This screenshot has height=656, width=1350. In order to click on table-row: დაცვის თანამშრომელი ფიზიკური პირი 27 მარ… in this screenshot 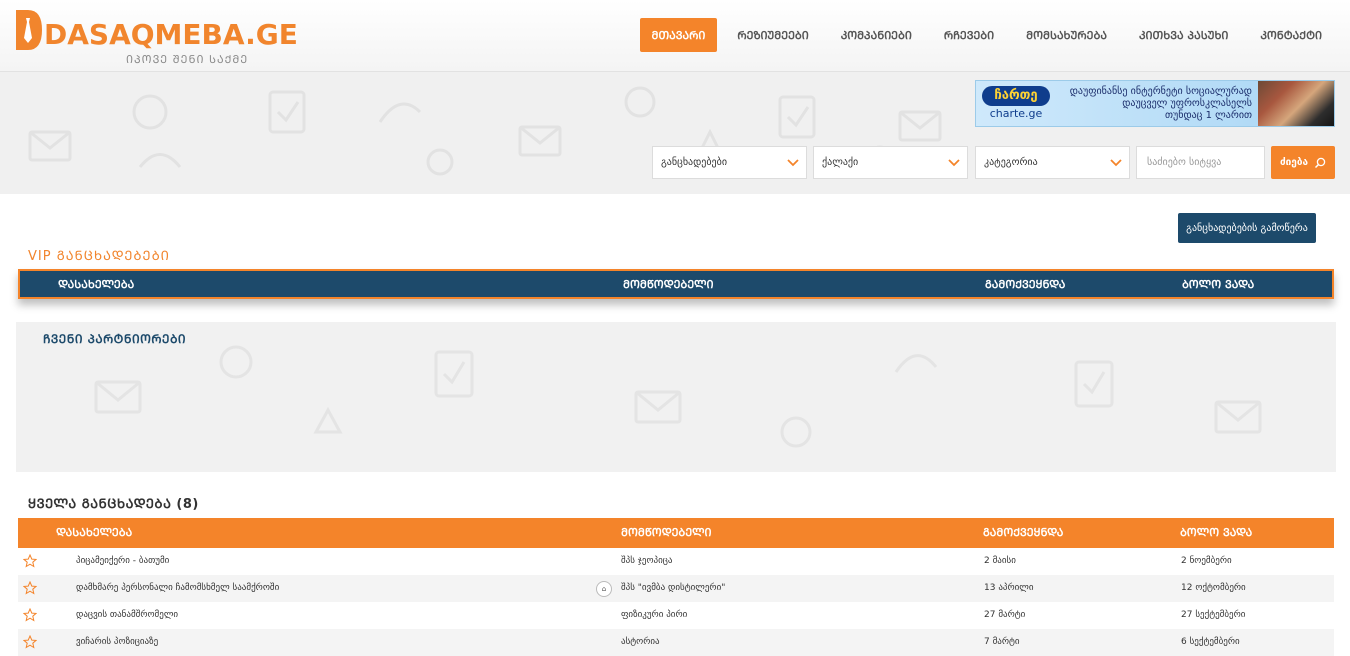, I will do `click(676, 615)`.